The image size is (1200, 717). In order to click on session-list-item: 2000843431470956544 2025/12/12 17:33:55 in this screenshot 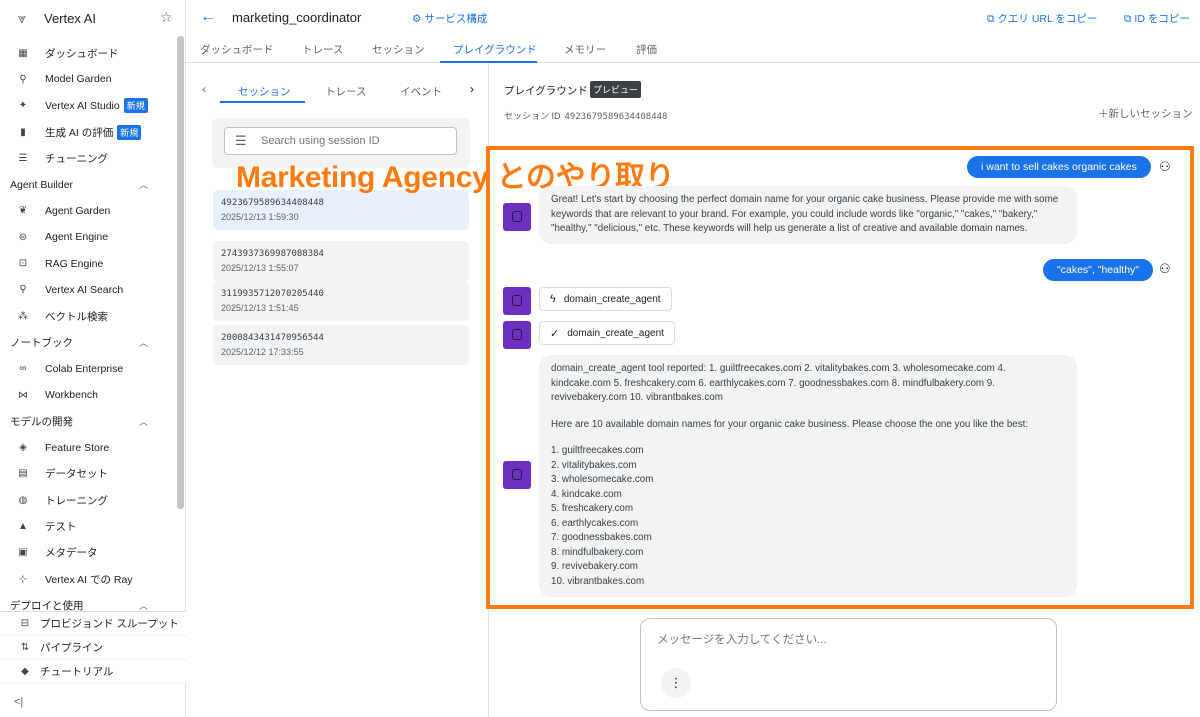, I will do `click(341, 345)`.